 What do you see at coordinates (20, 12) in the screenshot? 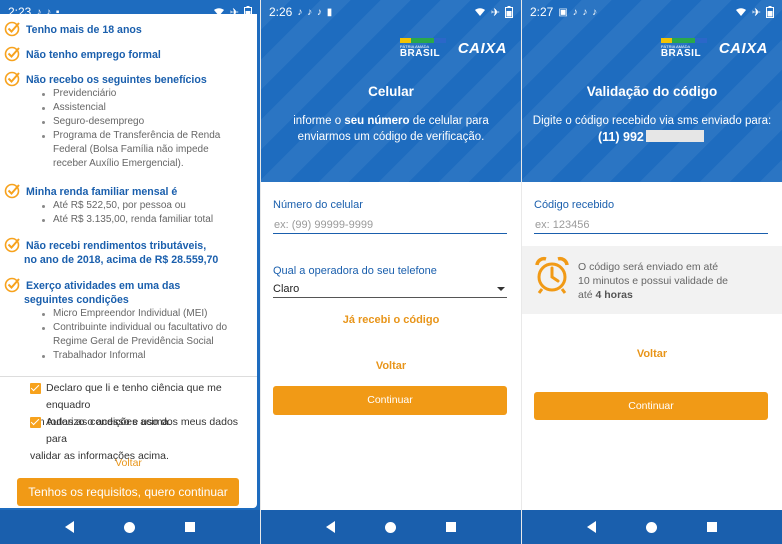
I see `status-time: 2:23` at bounding box center [20, 12].